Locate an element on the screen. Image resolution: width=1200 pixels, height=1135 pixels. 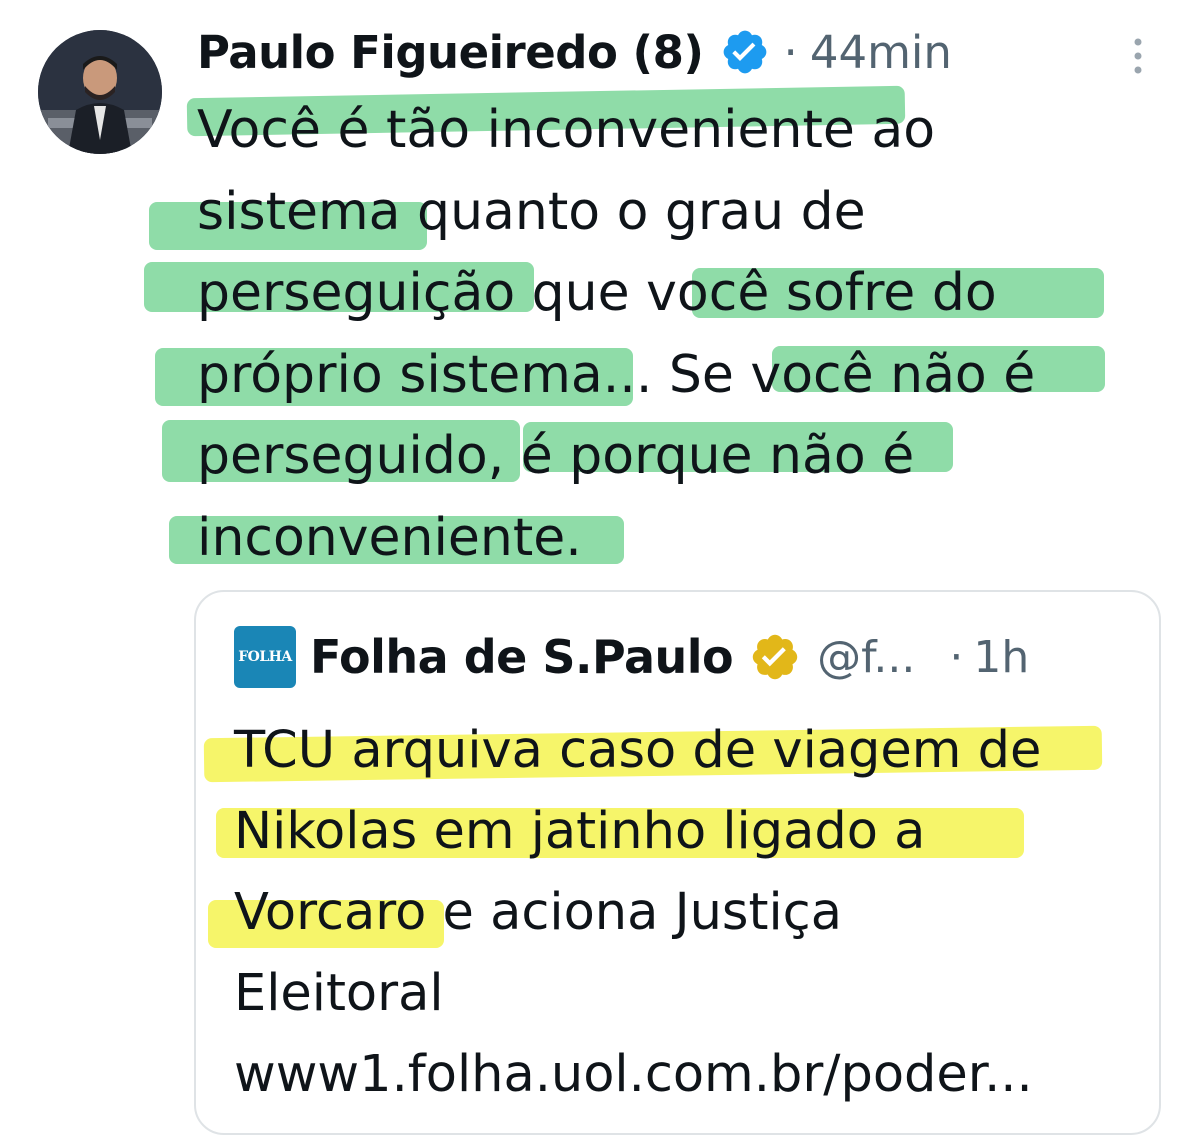
quoted-text-line: Eleitoral is located at coordinates (339, 993).